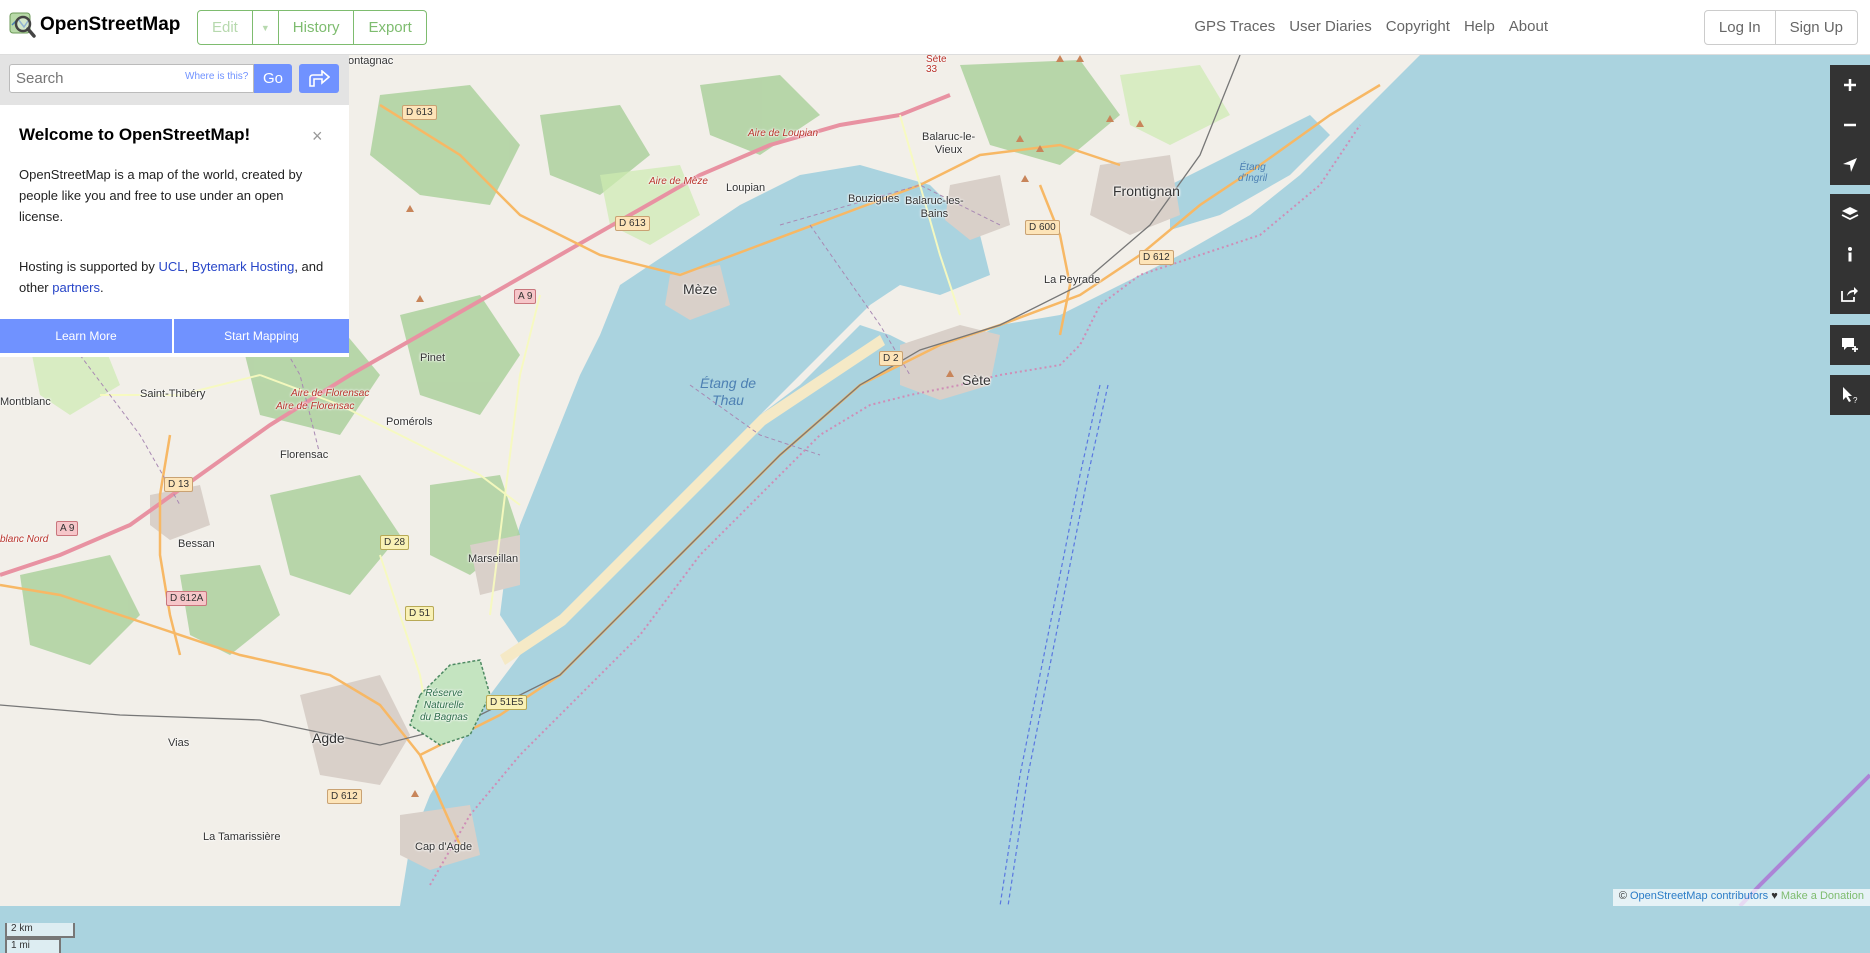 This screenshot has width=1870, height=953. What do you see at coordinates (728, 391) in the screenshot?
I see `water-etang-de-thau: Étang de Thau` at bounding box center [728, 391].